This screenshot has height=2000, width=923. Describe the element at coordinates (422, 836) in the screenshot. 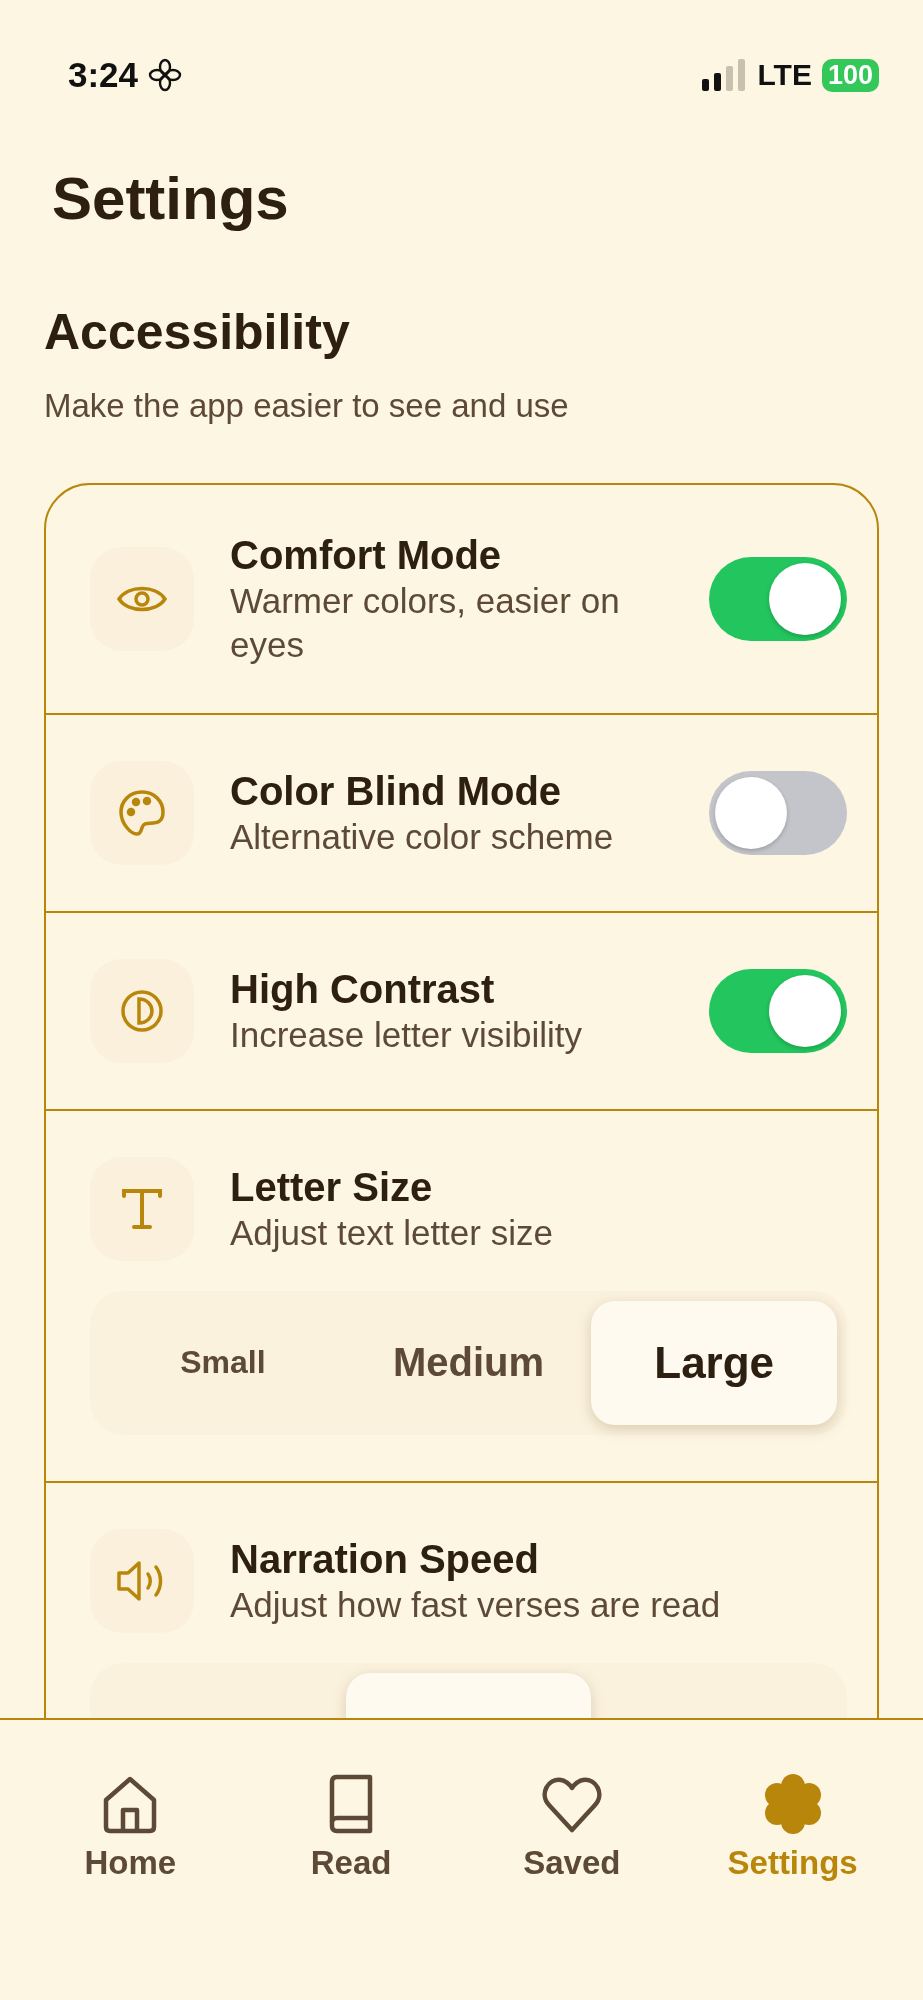

I see `setting-description: Alternative color scheme` at that location.